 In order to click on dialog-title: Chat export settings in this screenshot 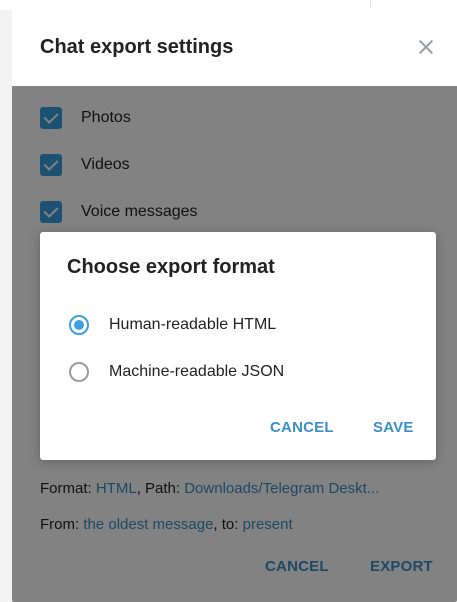, I will do `click(137, 47)`.